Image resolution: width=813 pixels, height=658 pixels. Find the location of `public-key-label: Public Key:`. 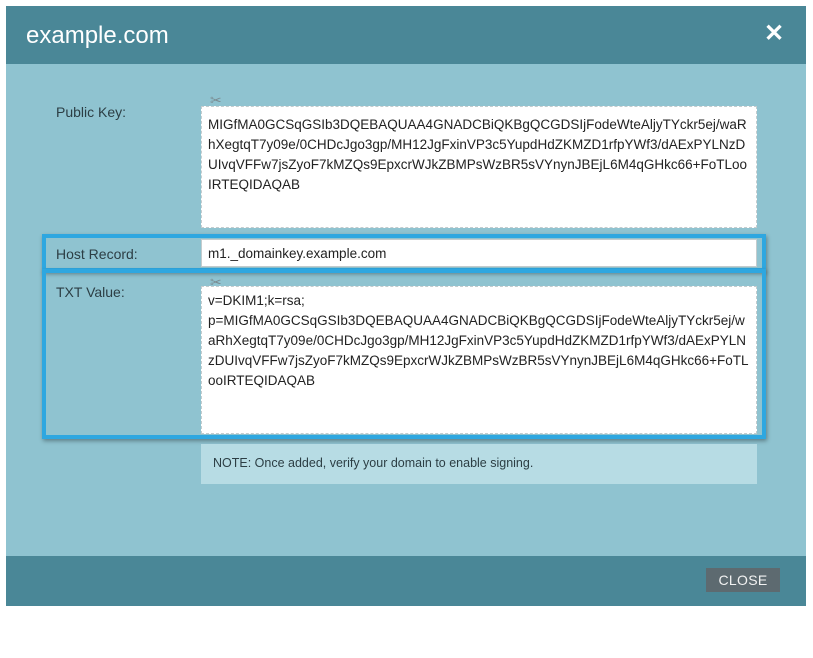

public-key-label: Public Key: is located at coordinates (91, 112).